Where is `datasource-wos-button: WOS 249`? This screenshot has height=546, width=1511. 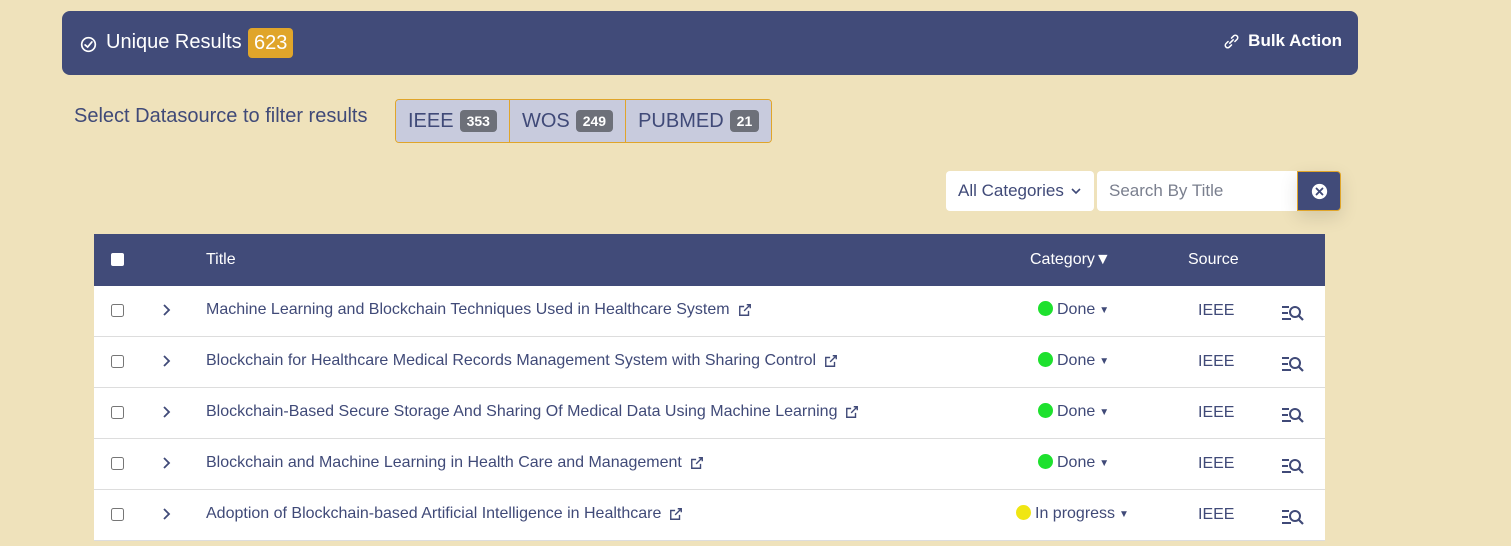 datasource-wos-button: WOS 249 is located at coordinates (568, 121).